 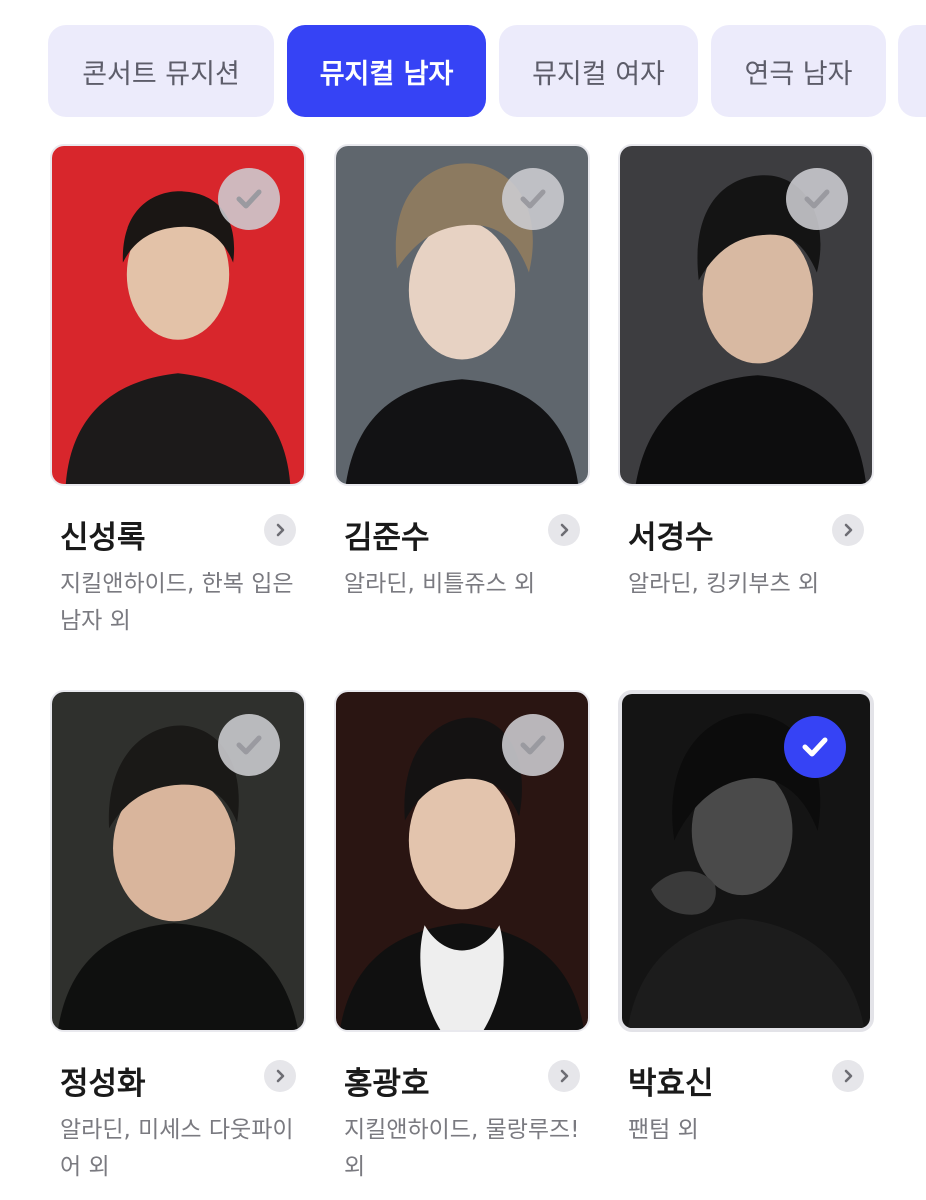 I want to click on artist-works: 팬텀 외, so click(x=663, y=1130).